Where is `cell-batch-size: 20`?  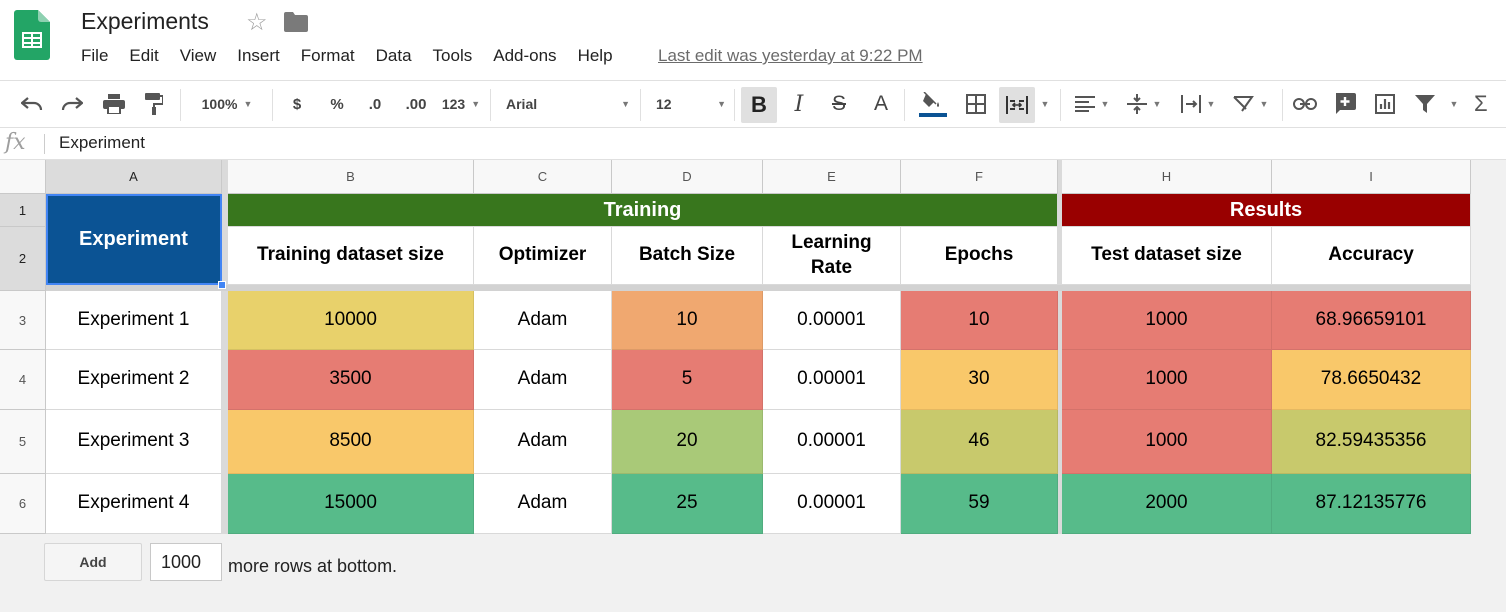 cell-batch-size: 20 is located at coordinates (687, 442).